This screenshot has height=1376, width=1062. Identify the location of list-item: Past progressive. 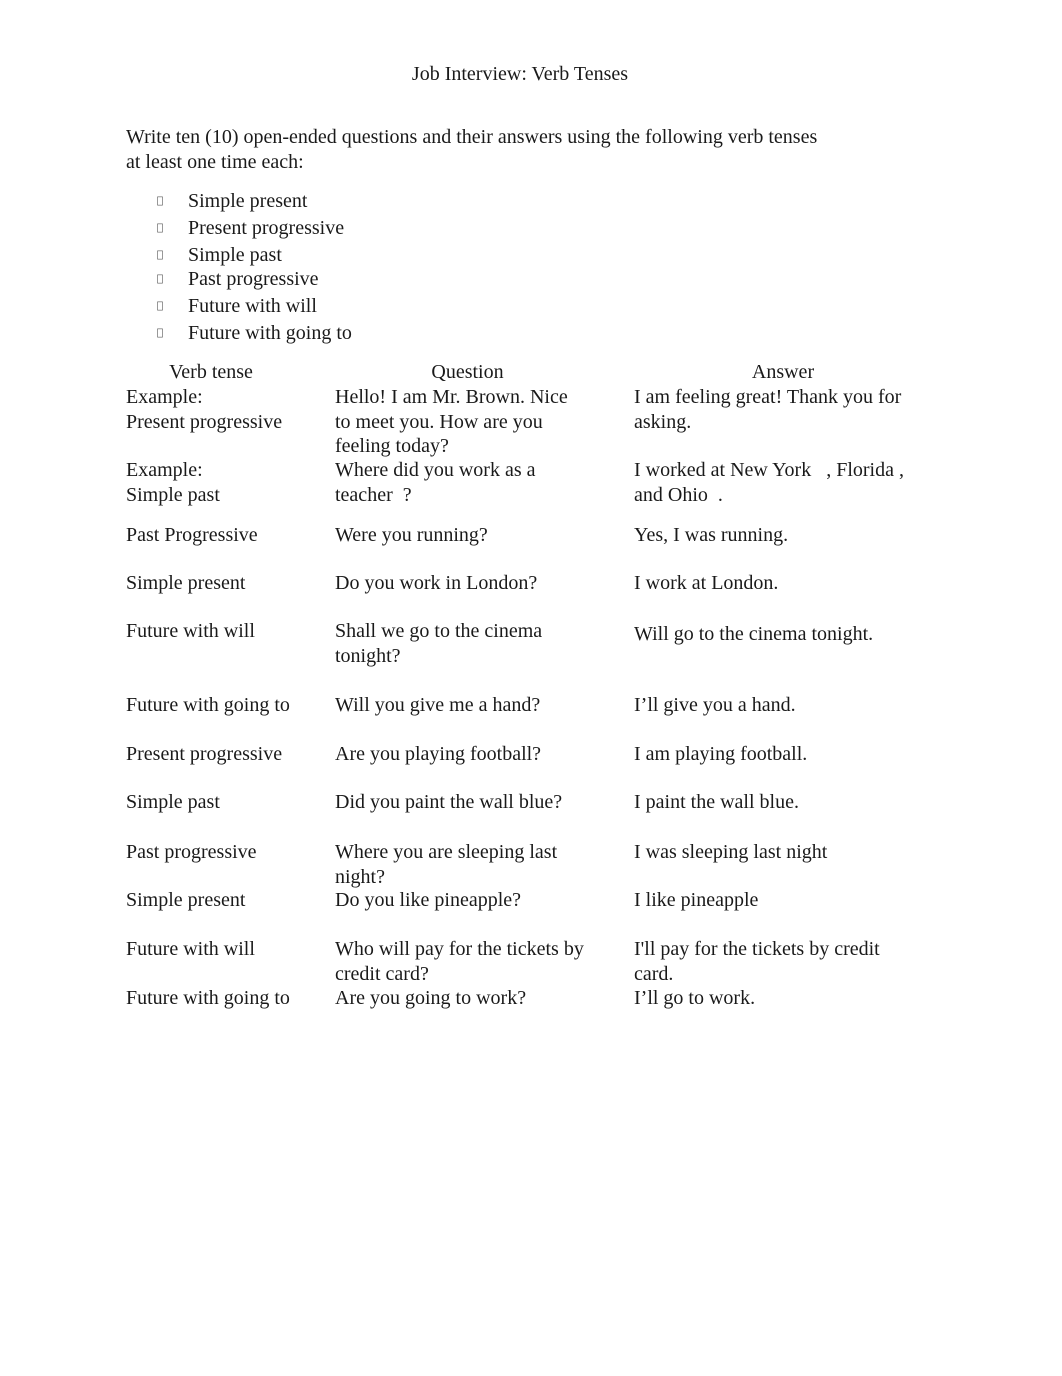
(253, 279).